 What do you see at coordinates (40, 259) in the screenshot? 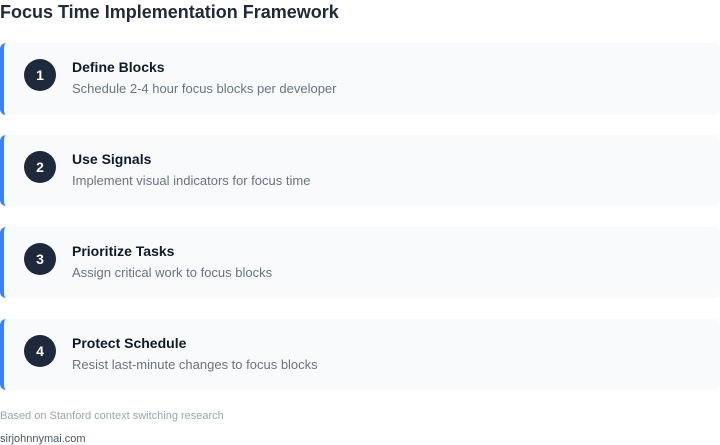
I see `step-number-badge: 3` at bounding box center [40, 259].